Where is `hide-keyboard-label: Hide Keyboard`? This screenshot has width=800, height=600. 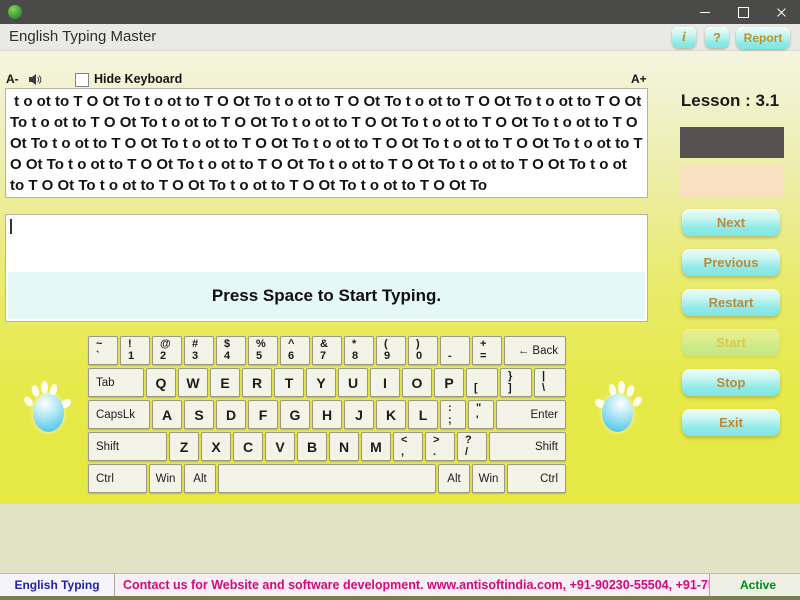 hide-keyboard-label: Hide Keyboard is located at coordinates (138, 79).